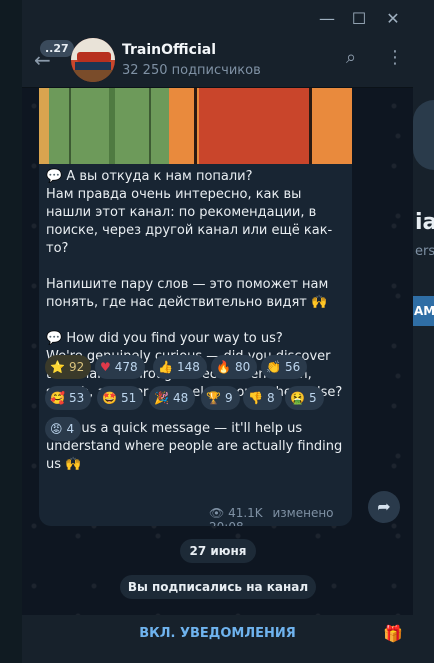 The height and width of the screenshot is (663, 434). Describe the element at coordinates (213, 398) in the screenshot. I see `trophy-icon: 🏆` at that location.